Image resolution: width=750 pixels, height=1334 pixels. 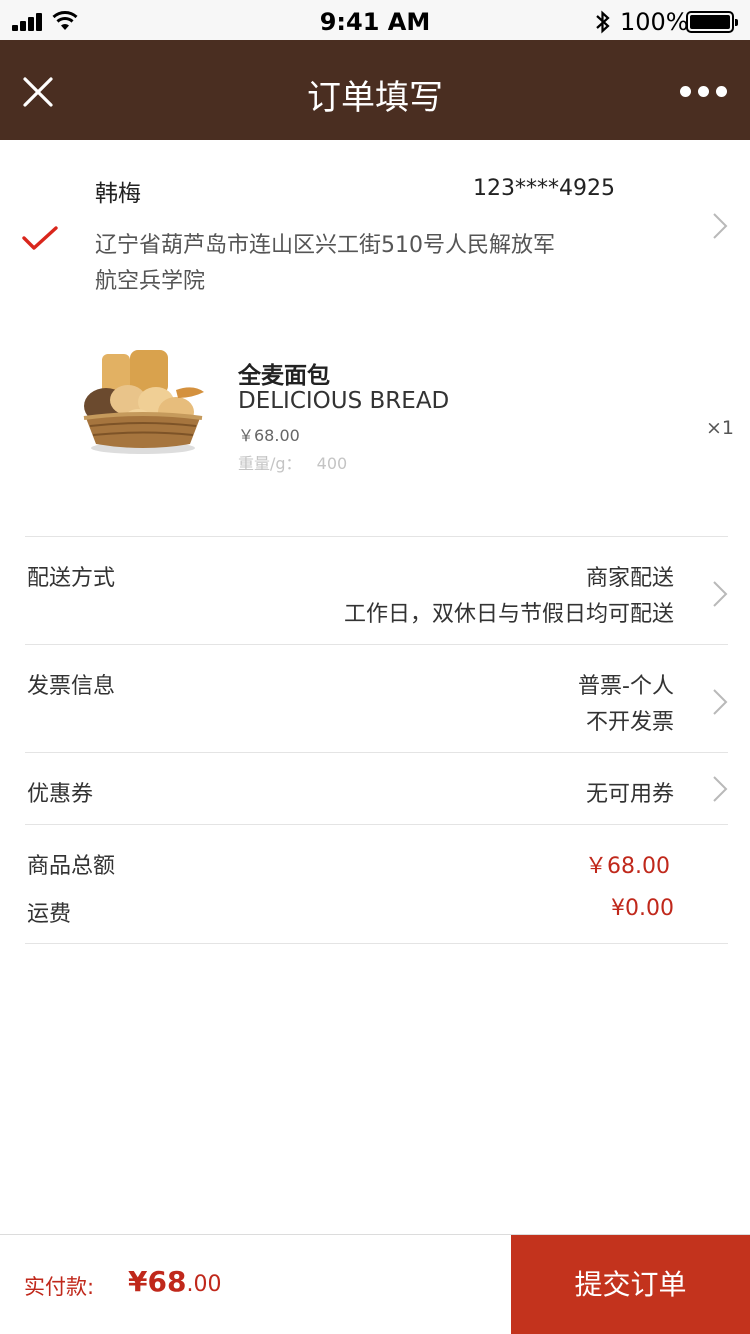 I want to click on delivery-note: 工作日，双休日与节假日均可配送, so click(x=508, y=614).